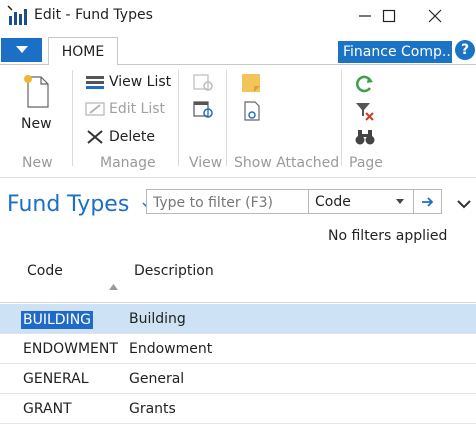 The width and height of the screenshot is (476, 430). Describe the element at coordinates (238, 319) in the screenshot. I see `table-row: BUILDING Building` at that location.